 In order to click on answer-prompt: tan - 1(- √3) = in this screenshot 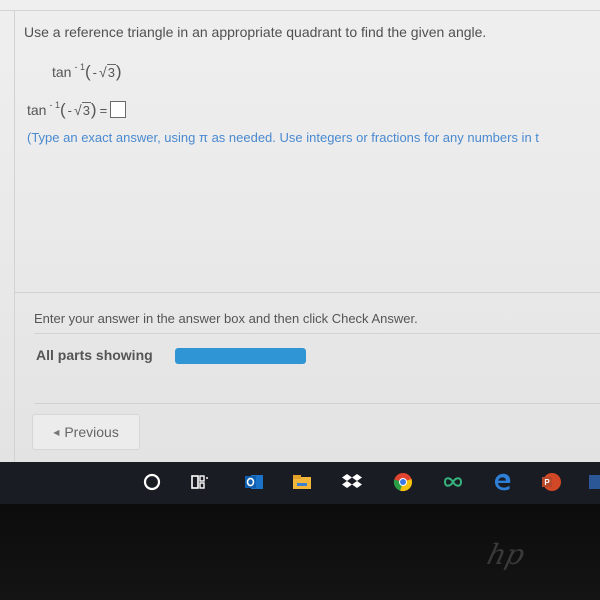, I will do `click(77, 110)`.